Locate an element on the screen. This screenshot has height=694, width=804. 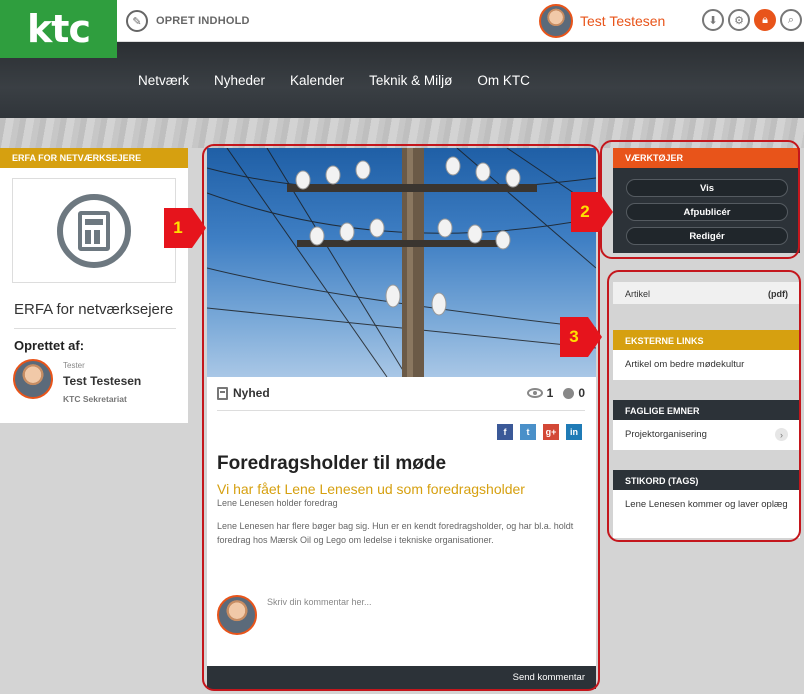
edit-button: Redigér is located at coordinates (707, 236).